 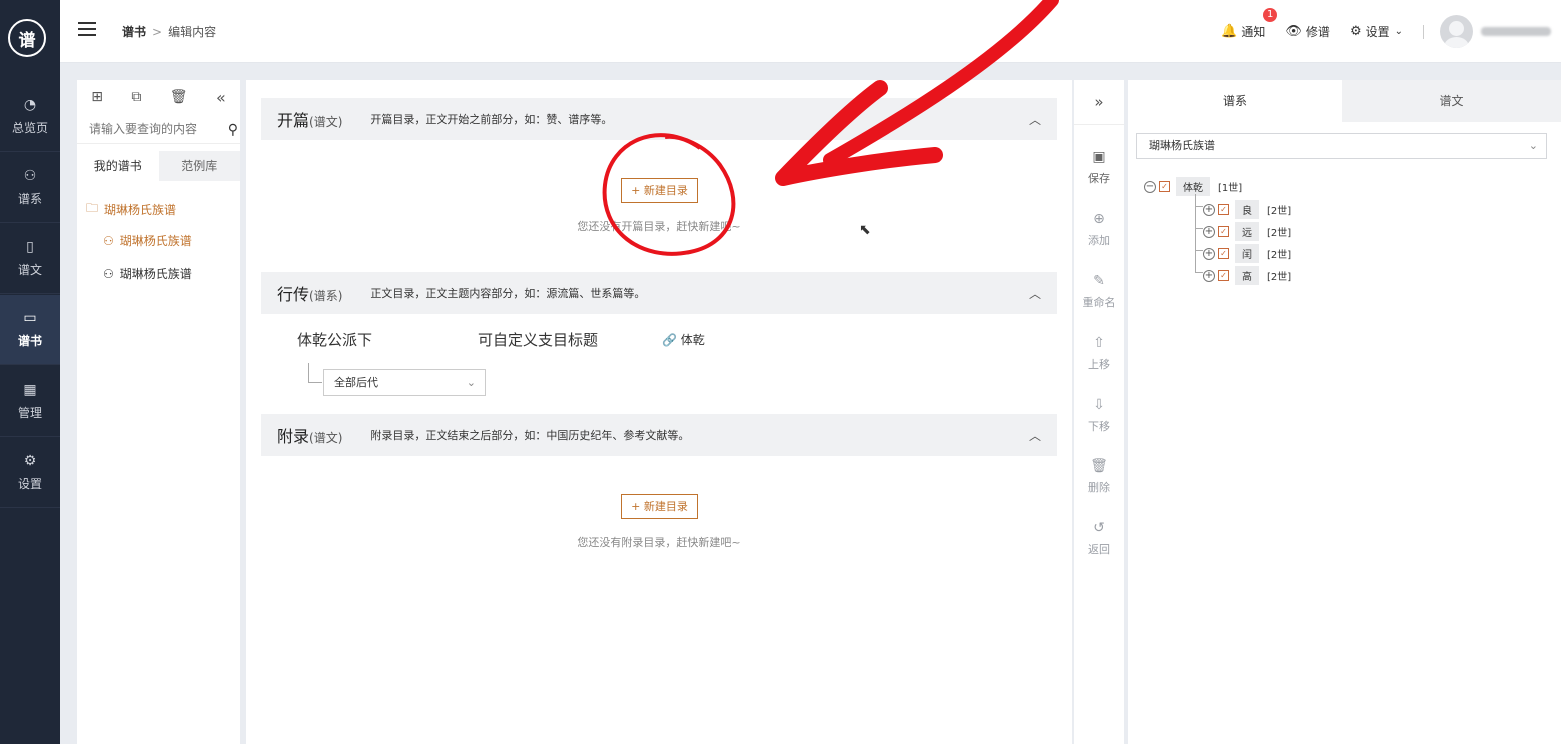 I want to click on nav-item-manage: ▦ 管理, so click(x=30, y=402).